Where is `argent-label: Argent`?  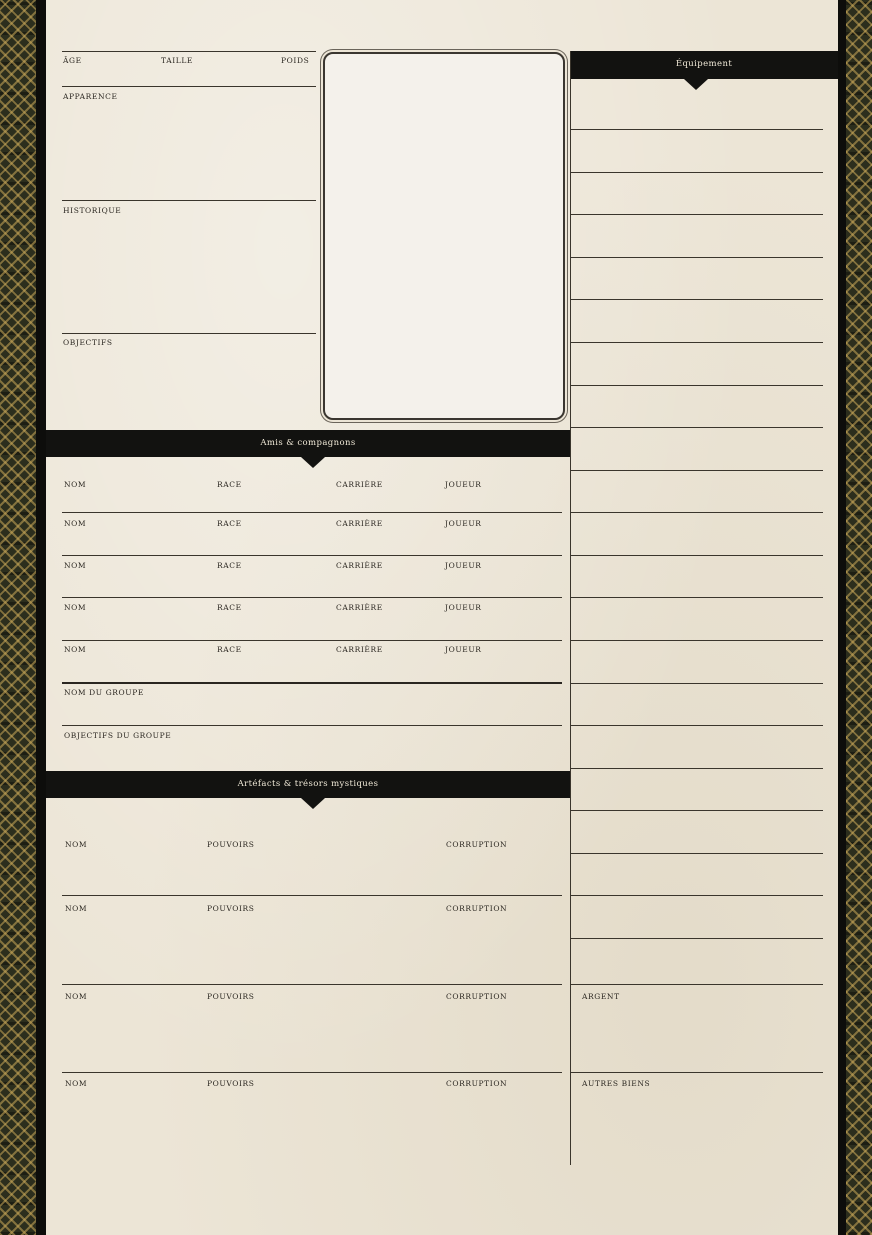 argent-label: Argent is located at coordinates (601, 996).